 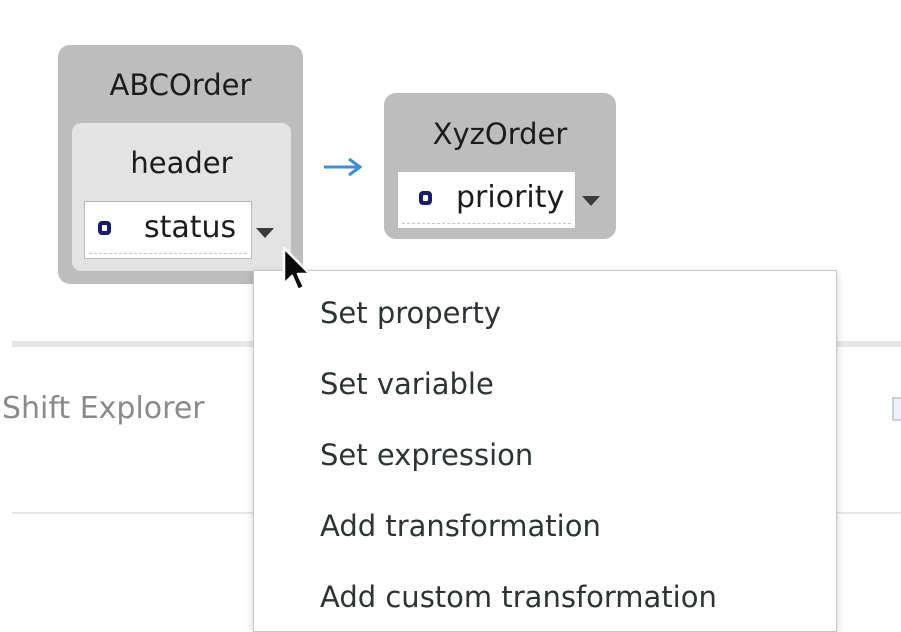 What do you see at coordinates (591, 201) in the screenshot?
I see `priority-dropdown-arrow-icon` at bounding box center [591, 201].